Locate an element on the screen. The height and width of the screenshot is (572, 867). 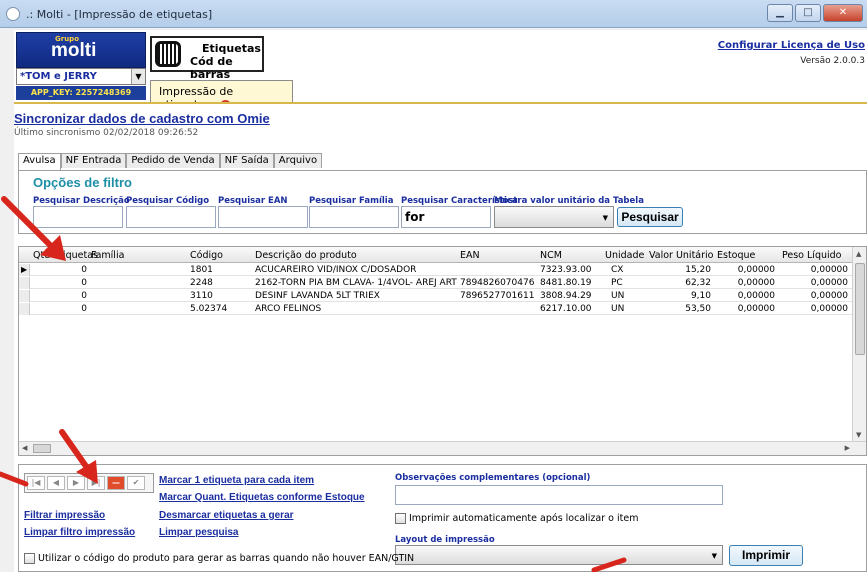
grid-navigator: |◀ ◀ ▶ ▶| — ✔ is located at coordinates (89, 483).